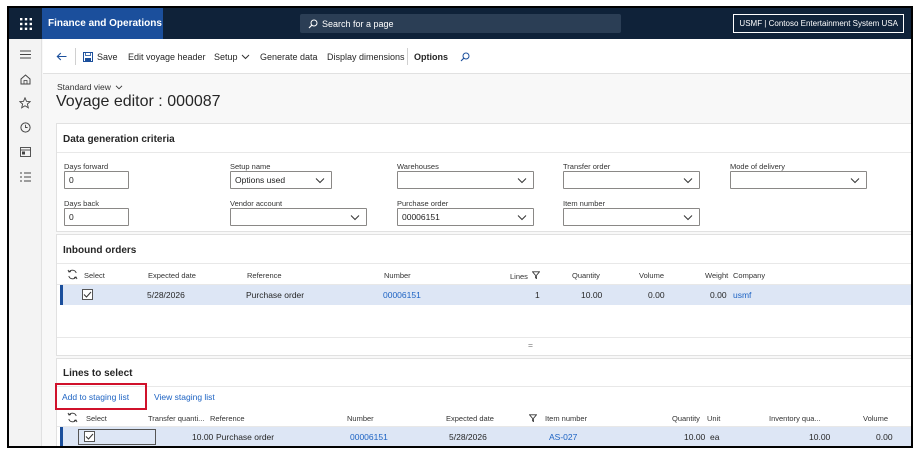  I want to click on col-unit: Unit, so click(713, 418).